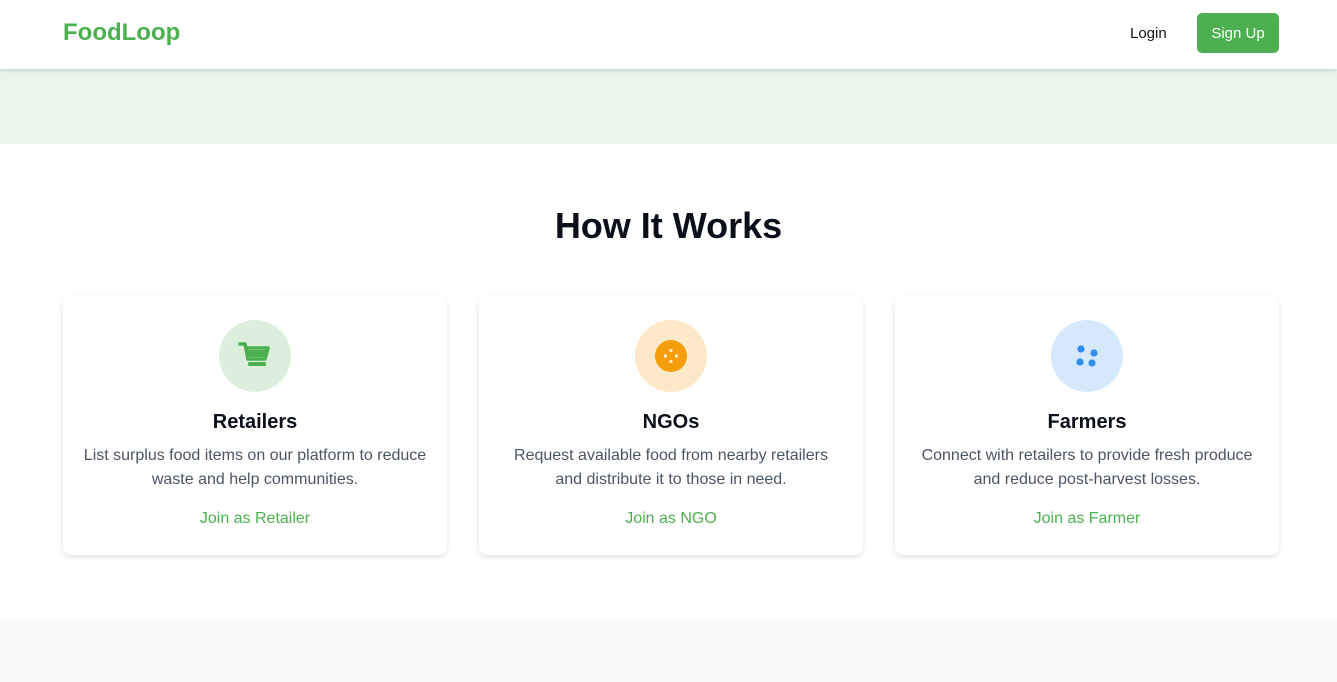 Image resolution: width=1337 pixels, height=682 pixels. I want to click on ngos-title: NGOs, so click(671, 422).